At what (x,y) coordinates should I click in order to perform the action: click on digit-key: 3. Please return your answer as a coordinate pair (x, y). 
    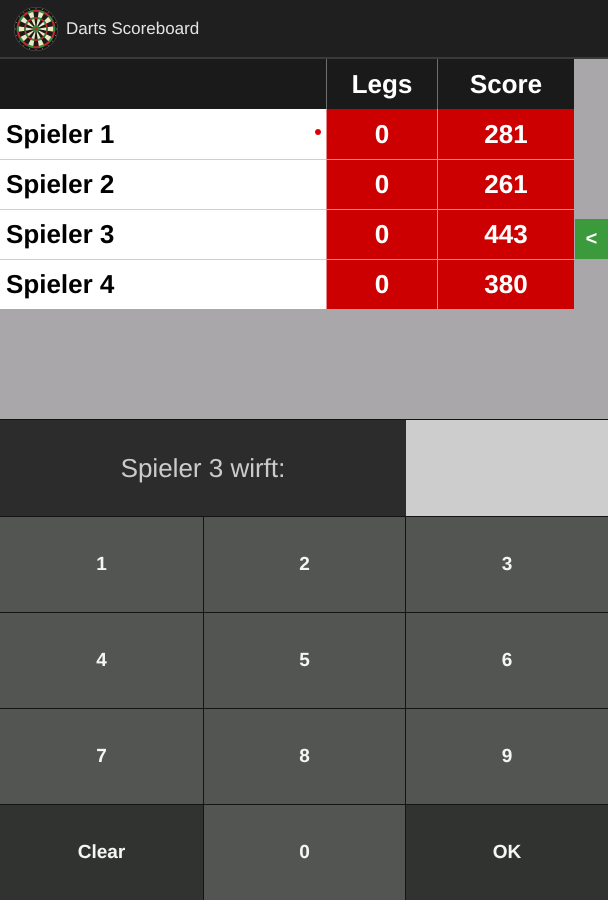
    Looking at the image, I should click on (507, 564).